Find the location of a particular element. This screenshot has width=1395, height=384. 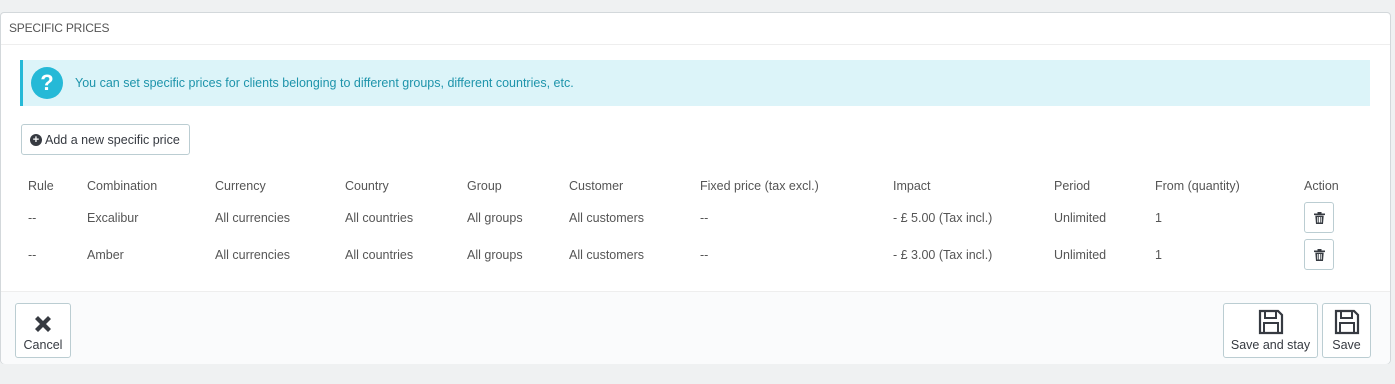

cell-impact: - £ 3.00 (Tax incl.) is located at coordinates (943, 254).